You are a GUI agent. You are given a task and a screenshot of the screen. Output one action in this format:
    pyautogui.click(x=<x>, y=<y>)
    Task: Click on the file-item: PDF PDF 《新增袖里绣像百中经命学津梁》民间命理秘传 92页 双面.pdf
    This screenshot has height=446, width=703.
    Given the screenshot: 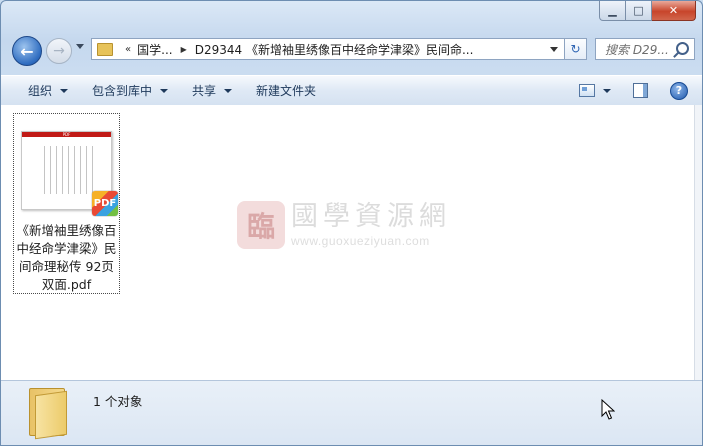 What is the action you would take?
    pyautogui.click(x=66, y=203)
    